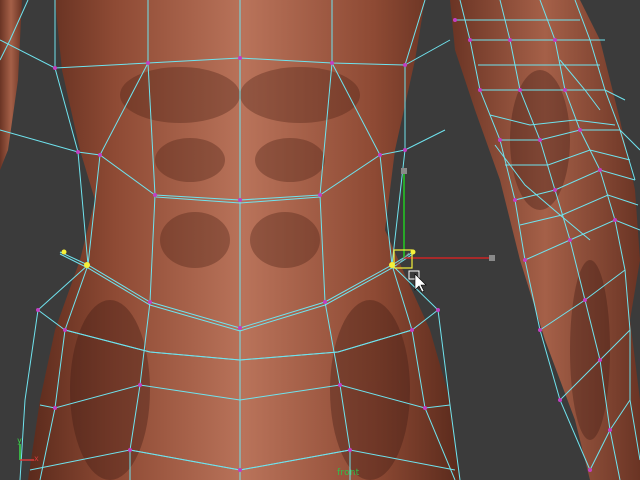 The width and height of the screenshot is (640, 480). What do you see at coordinates (404, 171) in the screenshot?
I see `manipulator-y-handle` at bounding box center [404, 171].